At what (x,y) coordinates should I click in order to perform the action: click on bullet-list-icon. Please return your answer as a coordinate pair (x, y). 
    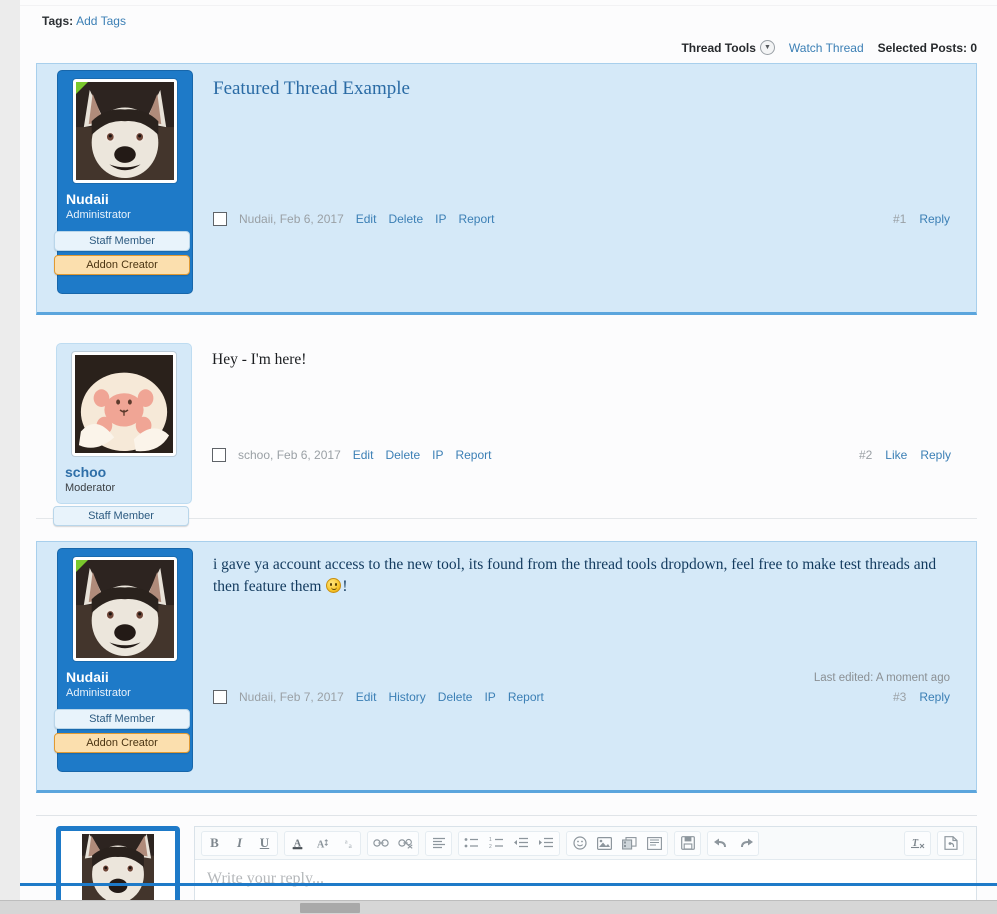
    Looking at the image, I should click on (471, 843).